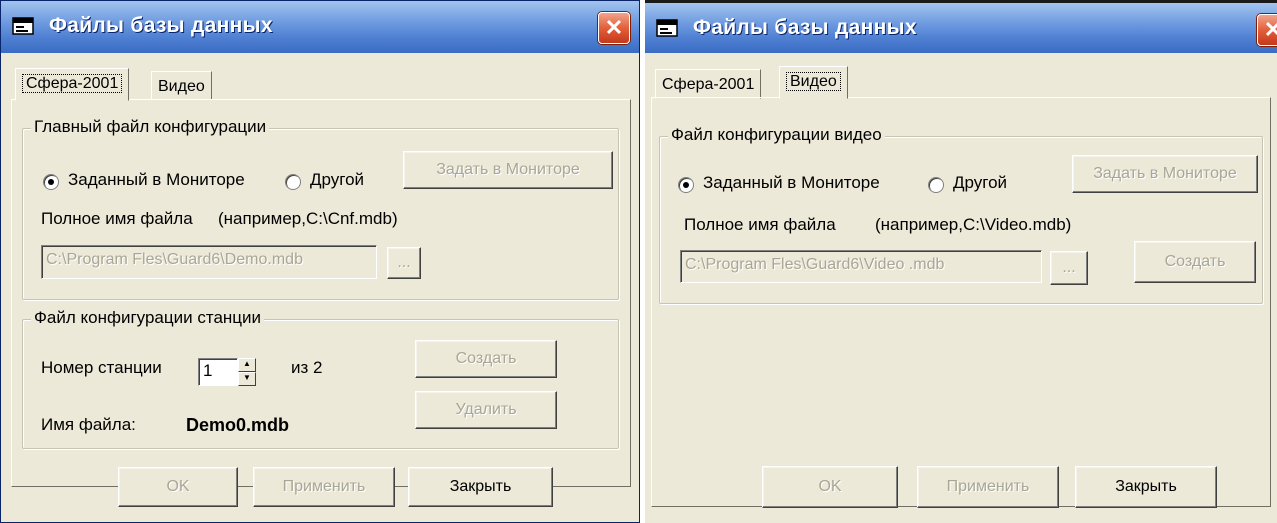 This screenshot has width=1277, height=523. I want to click on group-legend: Главный файл конфигурации, so click(150, 127).